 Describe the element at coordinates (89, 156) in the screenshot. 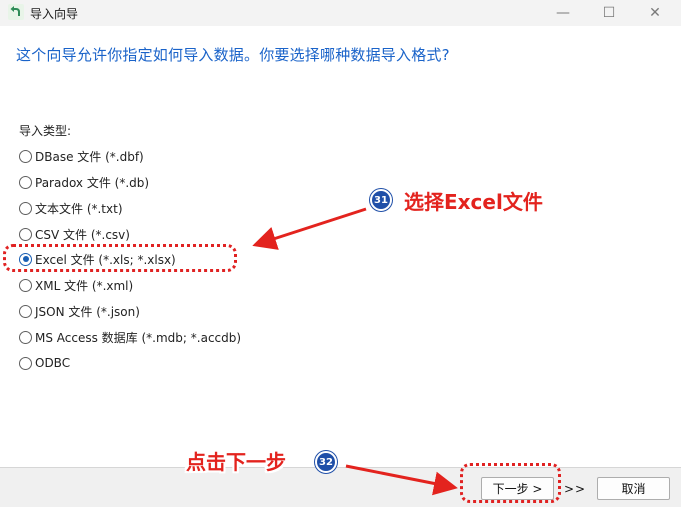

I see `radio-label: DBase 文件 (*.dbf)` at that location.